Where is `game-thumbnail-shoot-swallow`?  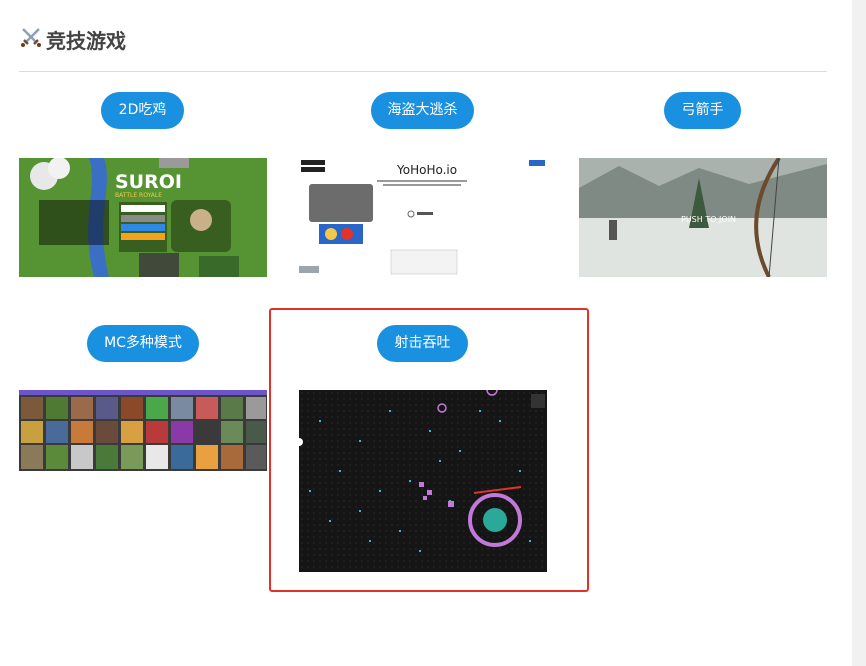 game-thumbnail-shoot-swallow is located at coordinates (423, 481).